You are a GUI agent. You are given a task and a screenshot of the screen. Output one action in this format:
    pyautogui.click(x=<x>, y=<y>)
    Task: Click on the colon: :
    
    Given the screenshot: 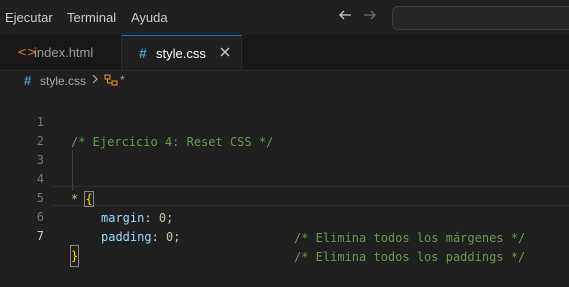 What is the action you would take?
    pyautogui.click(x=155, y=237)
    